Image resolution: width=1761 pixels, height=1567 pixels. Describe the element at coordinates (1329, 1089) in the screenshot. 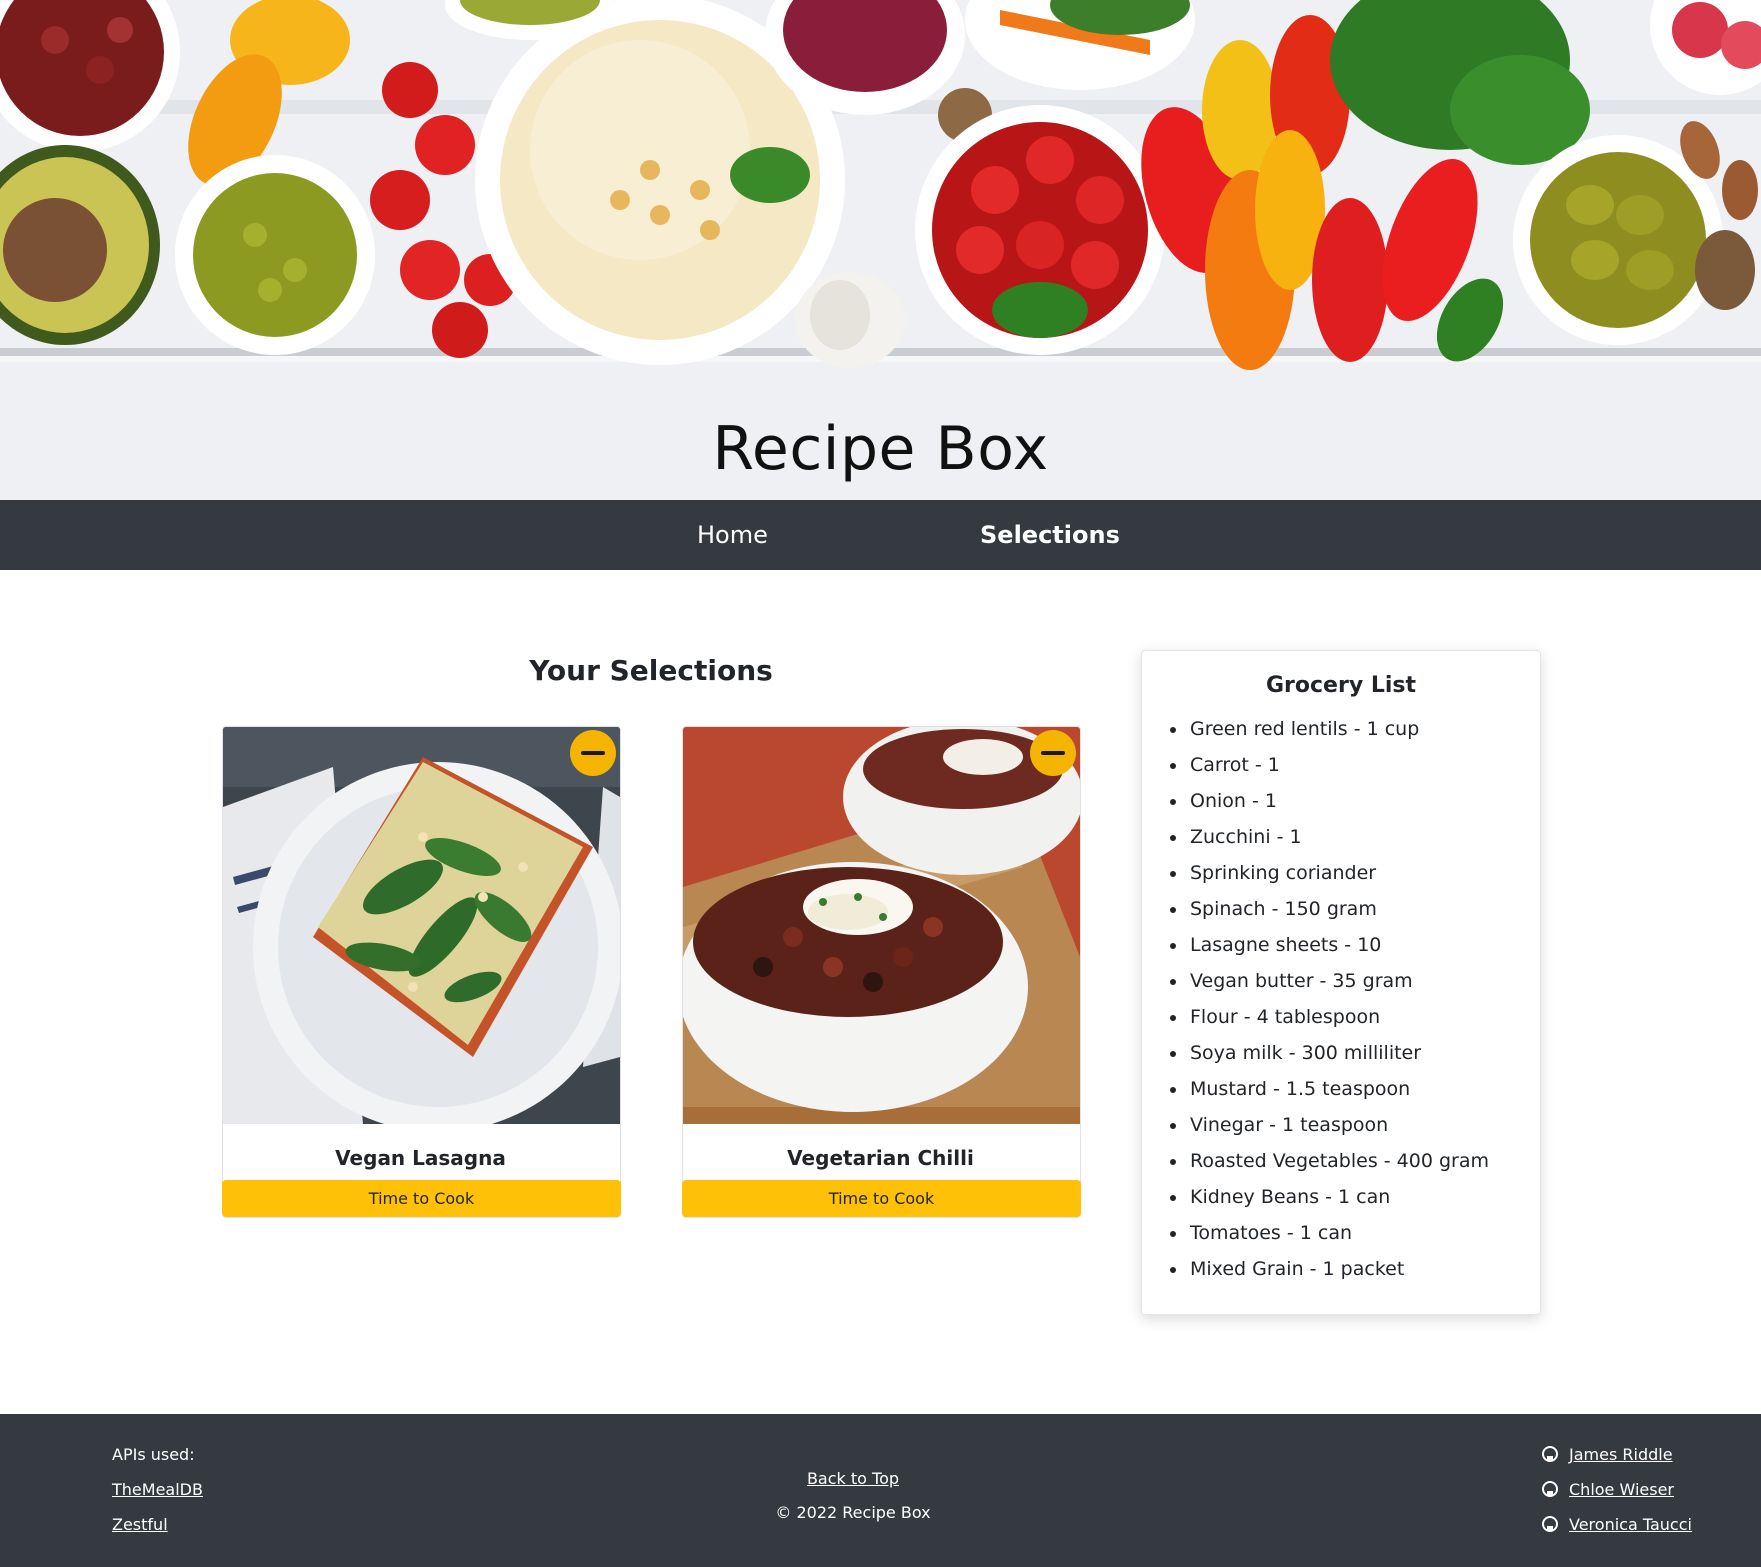

I see `grocery-item: Mustard - 1.5 teaspoon` at that location.